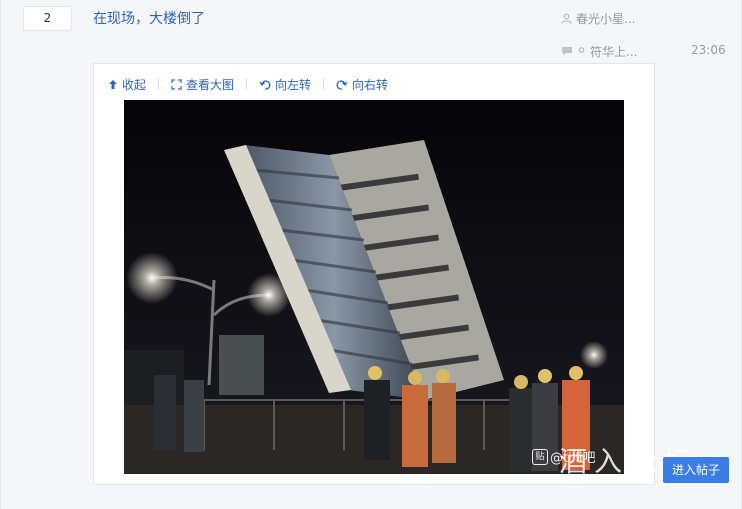 Image resolution: width=742 pixels, height=509 pixels. I want to click on arrow-up-icon, so click(113, 84).